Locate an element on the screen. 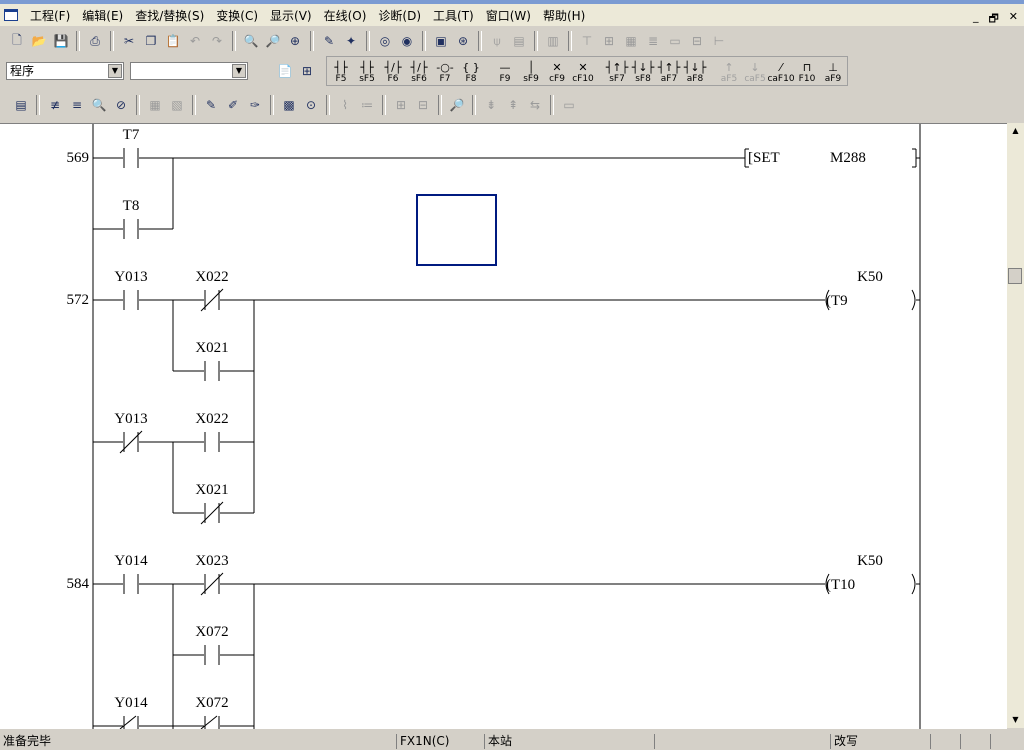 The image size is (1024, 750). menu-tools: 工具(T) is located at coordinates (453, 15).